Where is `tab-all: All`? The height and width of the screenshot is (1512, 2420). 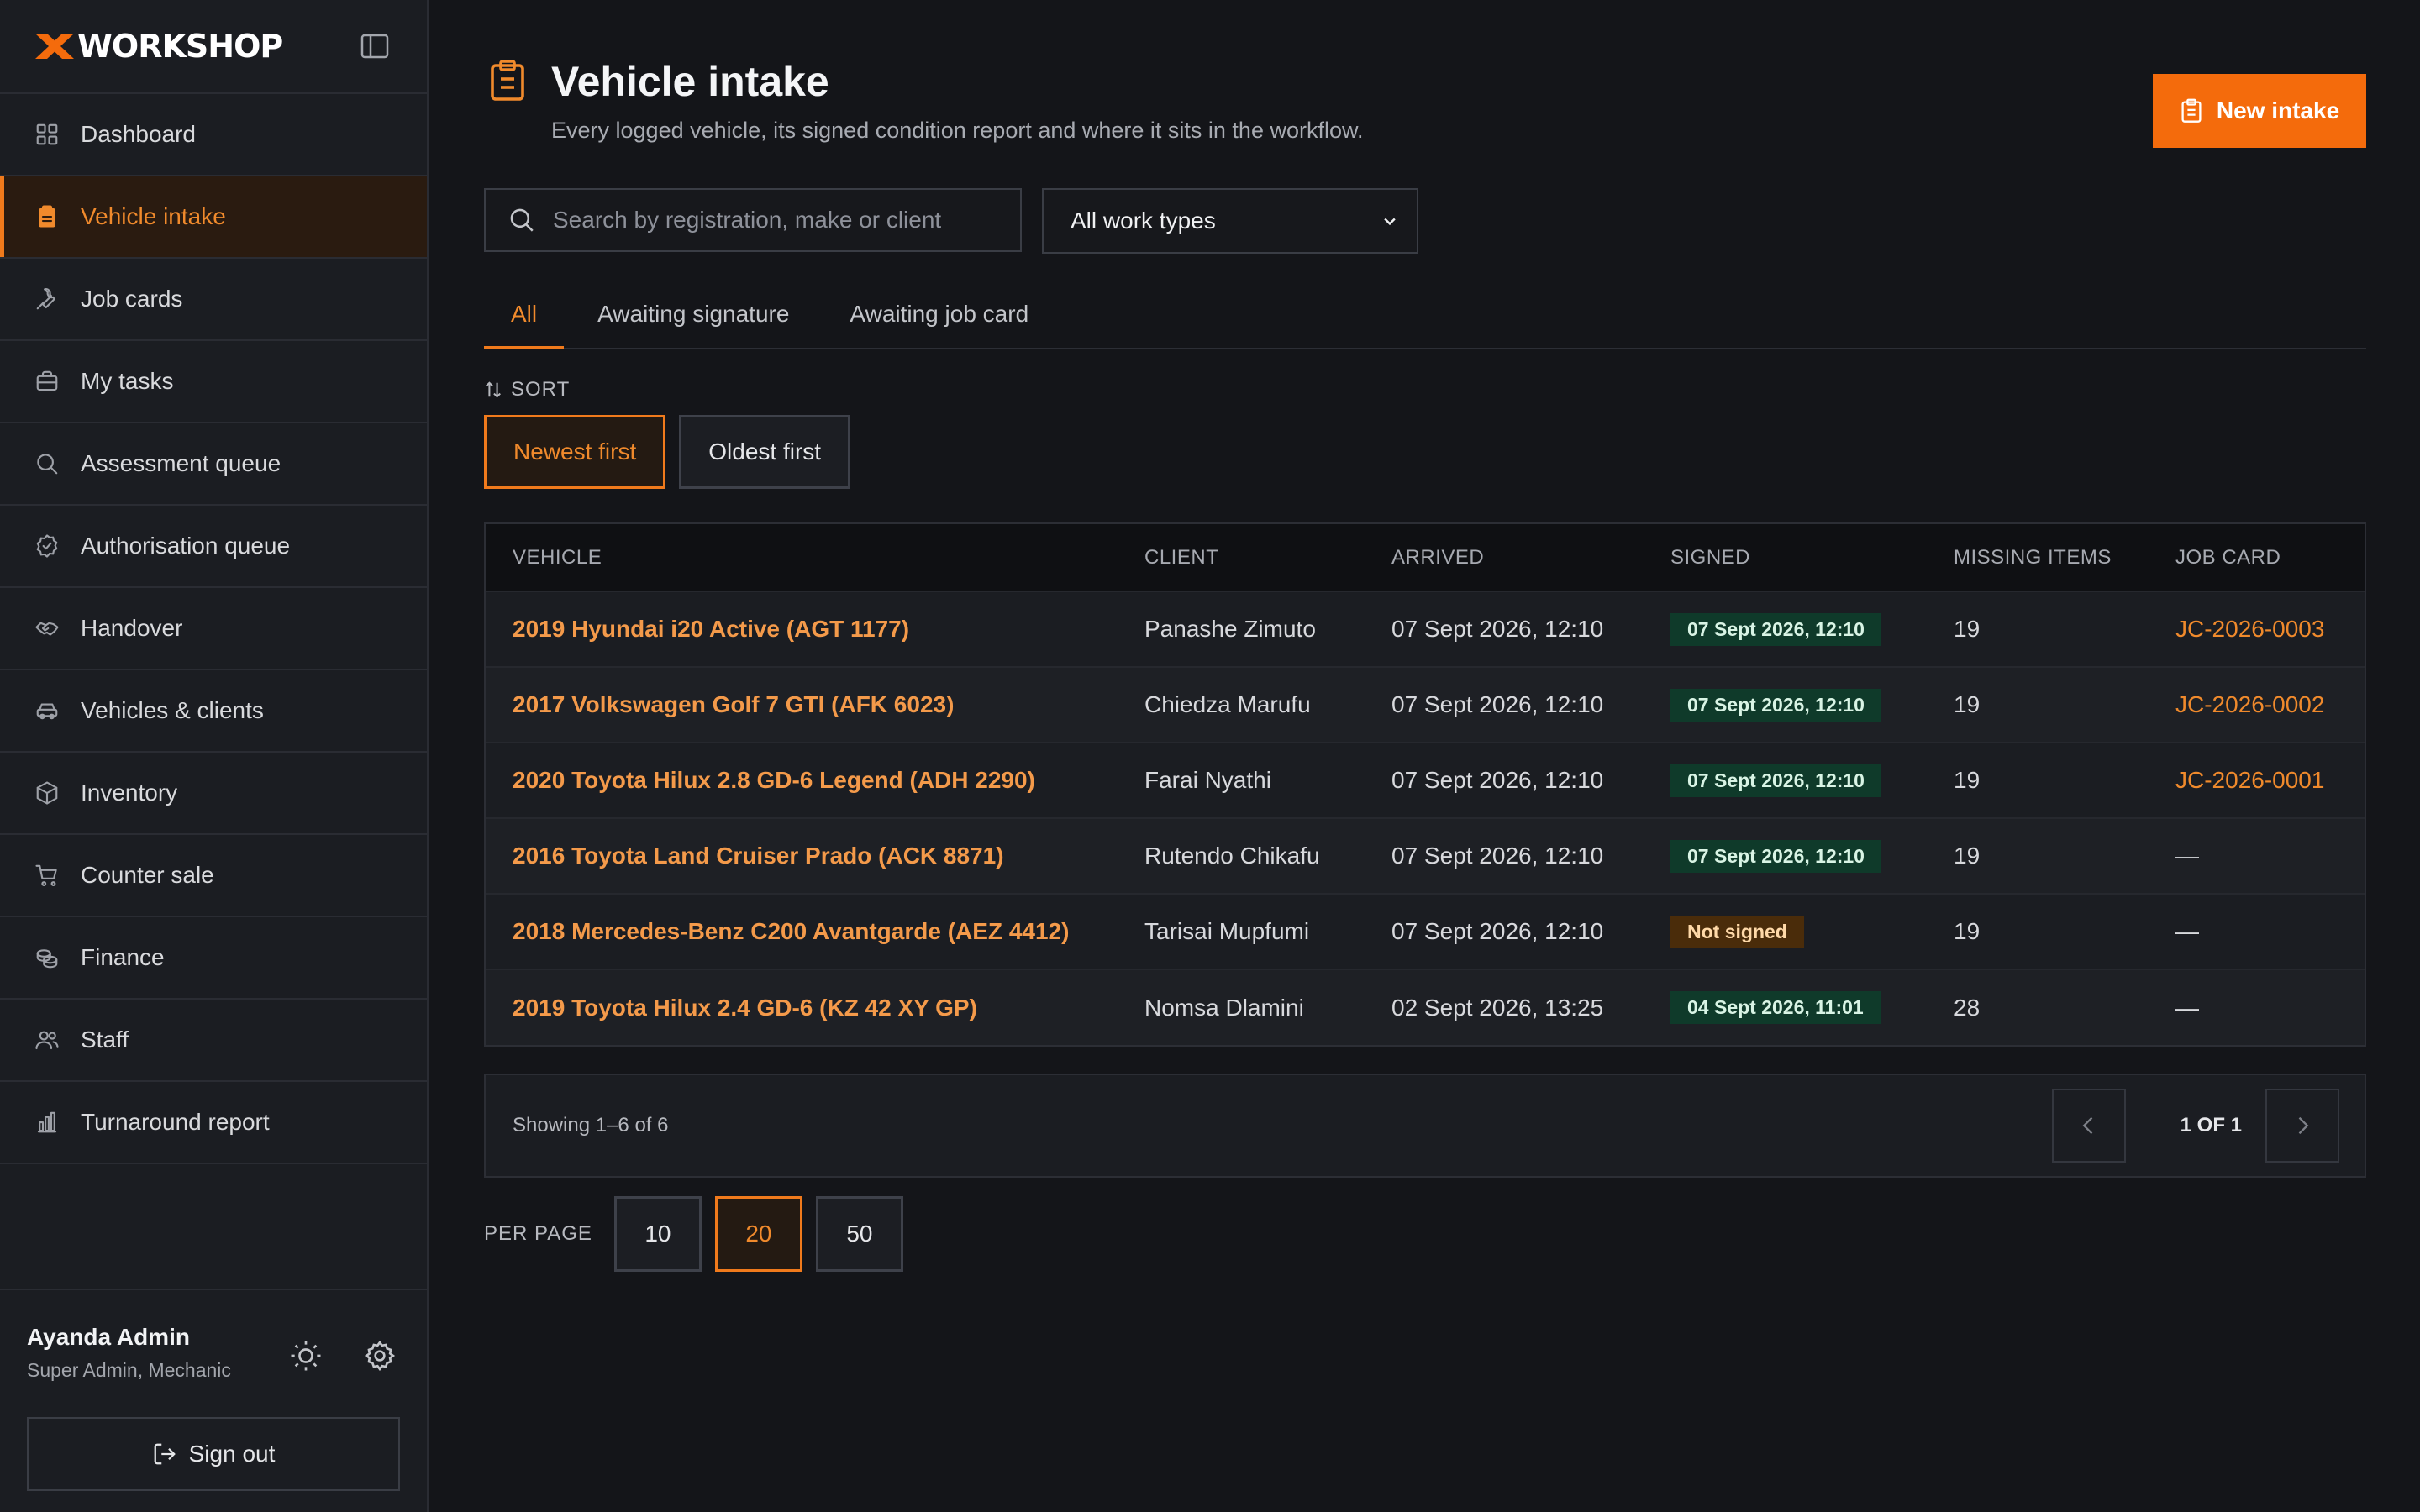
tab-all: All is located at coordinates (524, 315).